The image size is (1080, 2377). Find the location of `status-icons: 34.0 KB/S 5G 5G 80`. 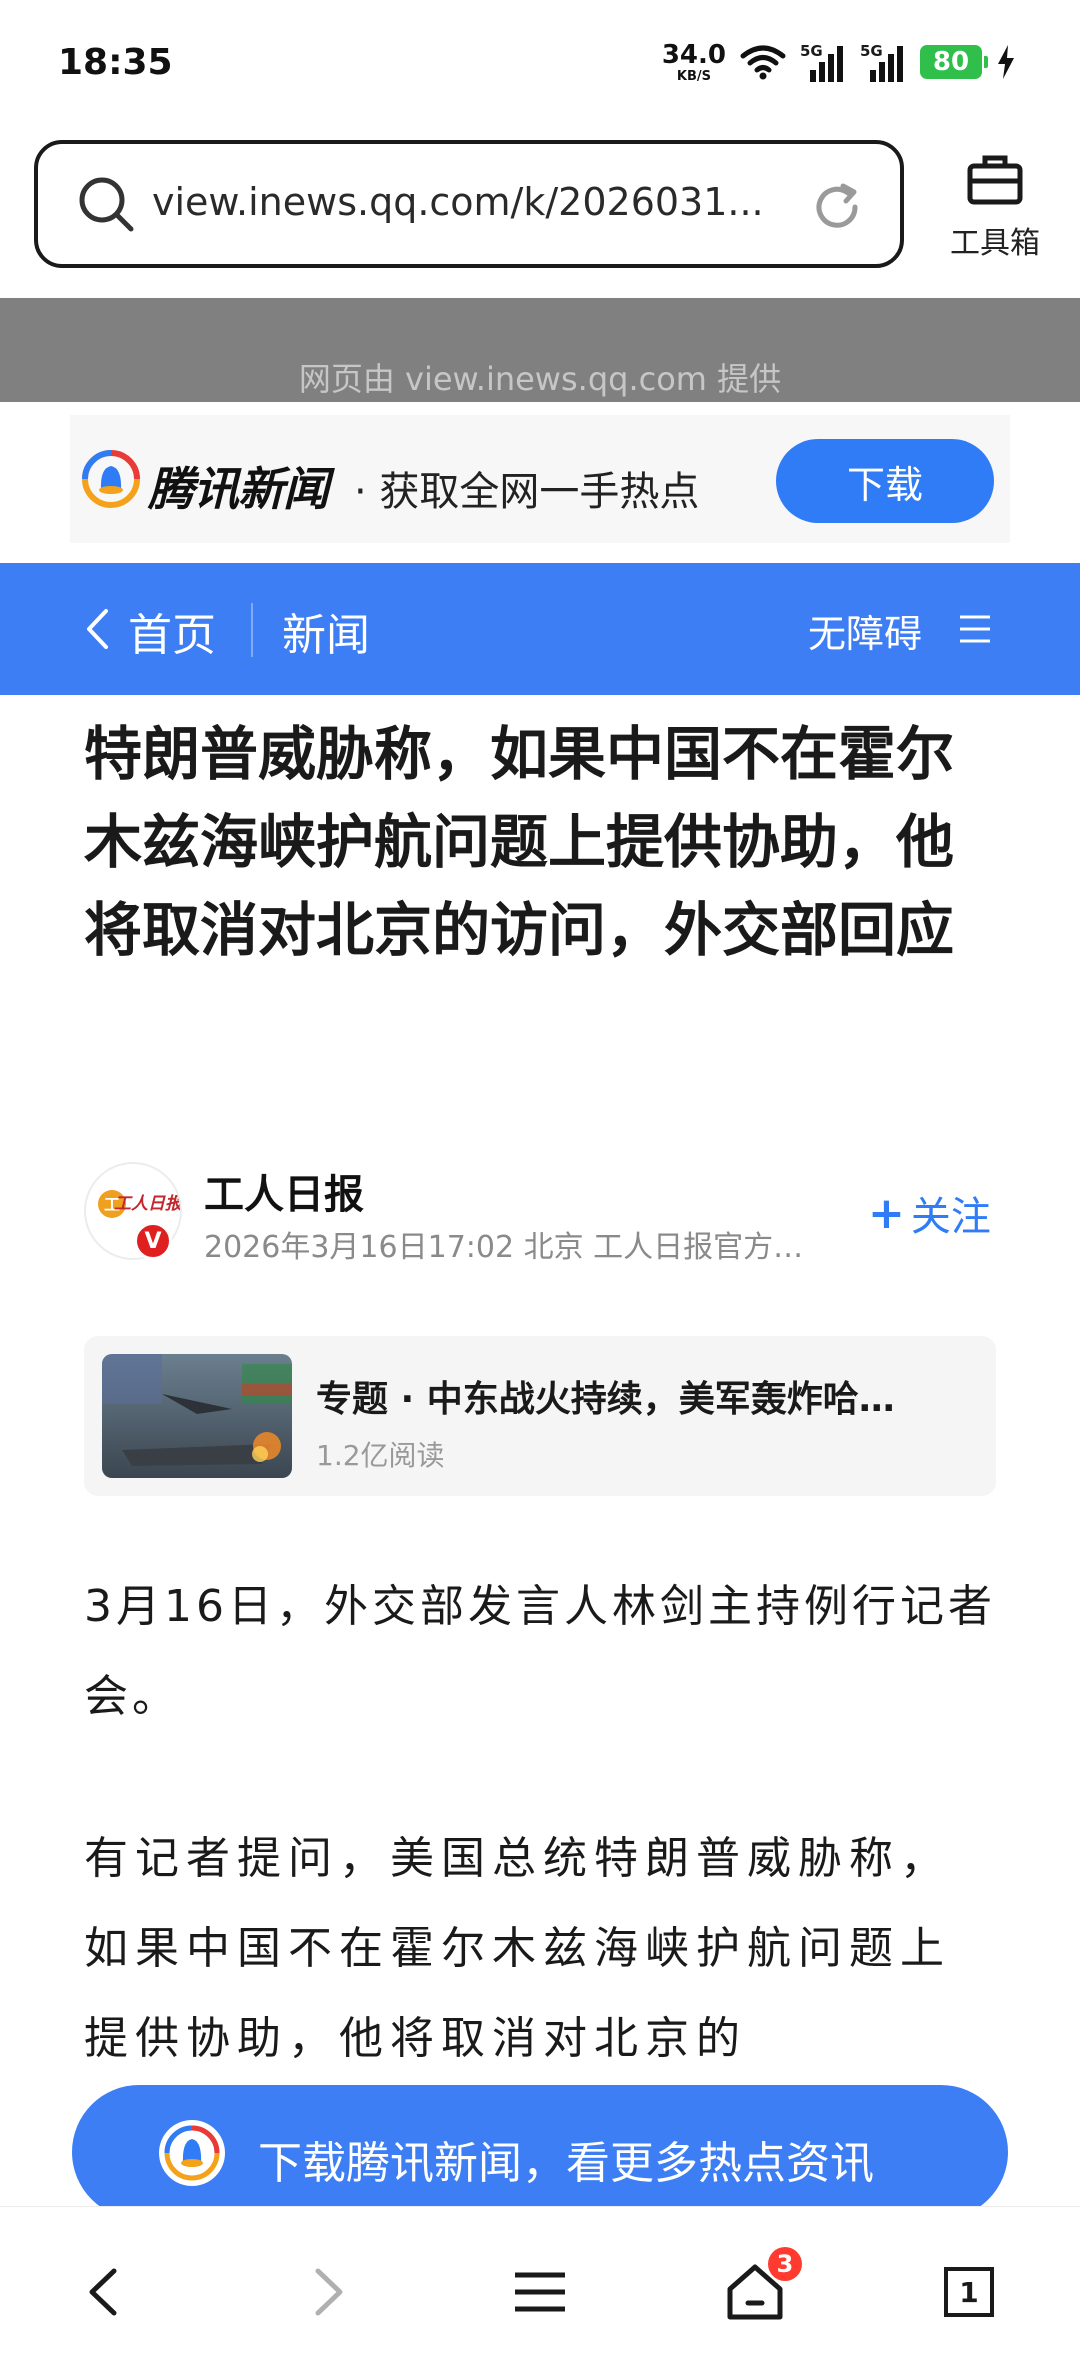

status-icons: 34.0 KB/S 5G 5G 80 is located at coordinates (839, 62).